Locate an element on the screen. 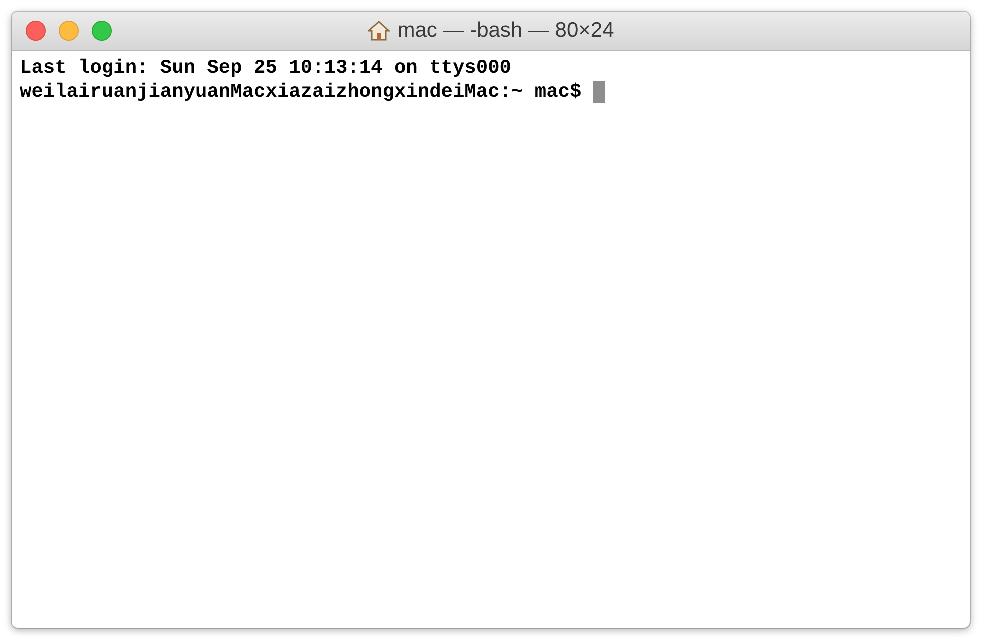 Image resolution: width=981 pixels, height=639 pixels. minimize-button is located at coordinates (69, 31).